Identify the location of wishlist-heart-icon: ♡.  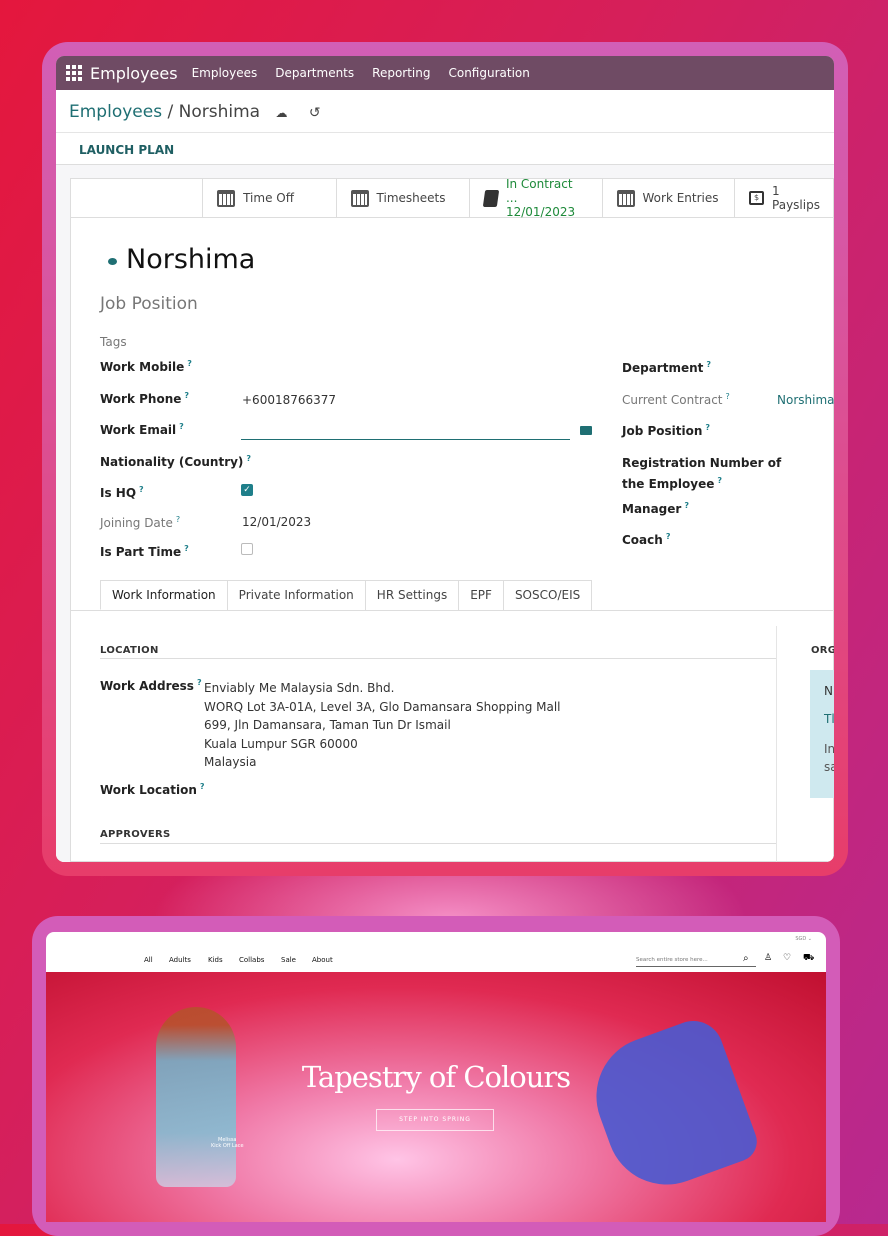
(787, 958).